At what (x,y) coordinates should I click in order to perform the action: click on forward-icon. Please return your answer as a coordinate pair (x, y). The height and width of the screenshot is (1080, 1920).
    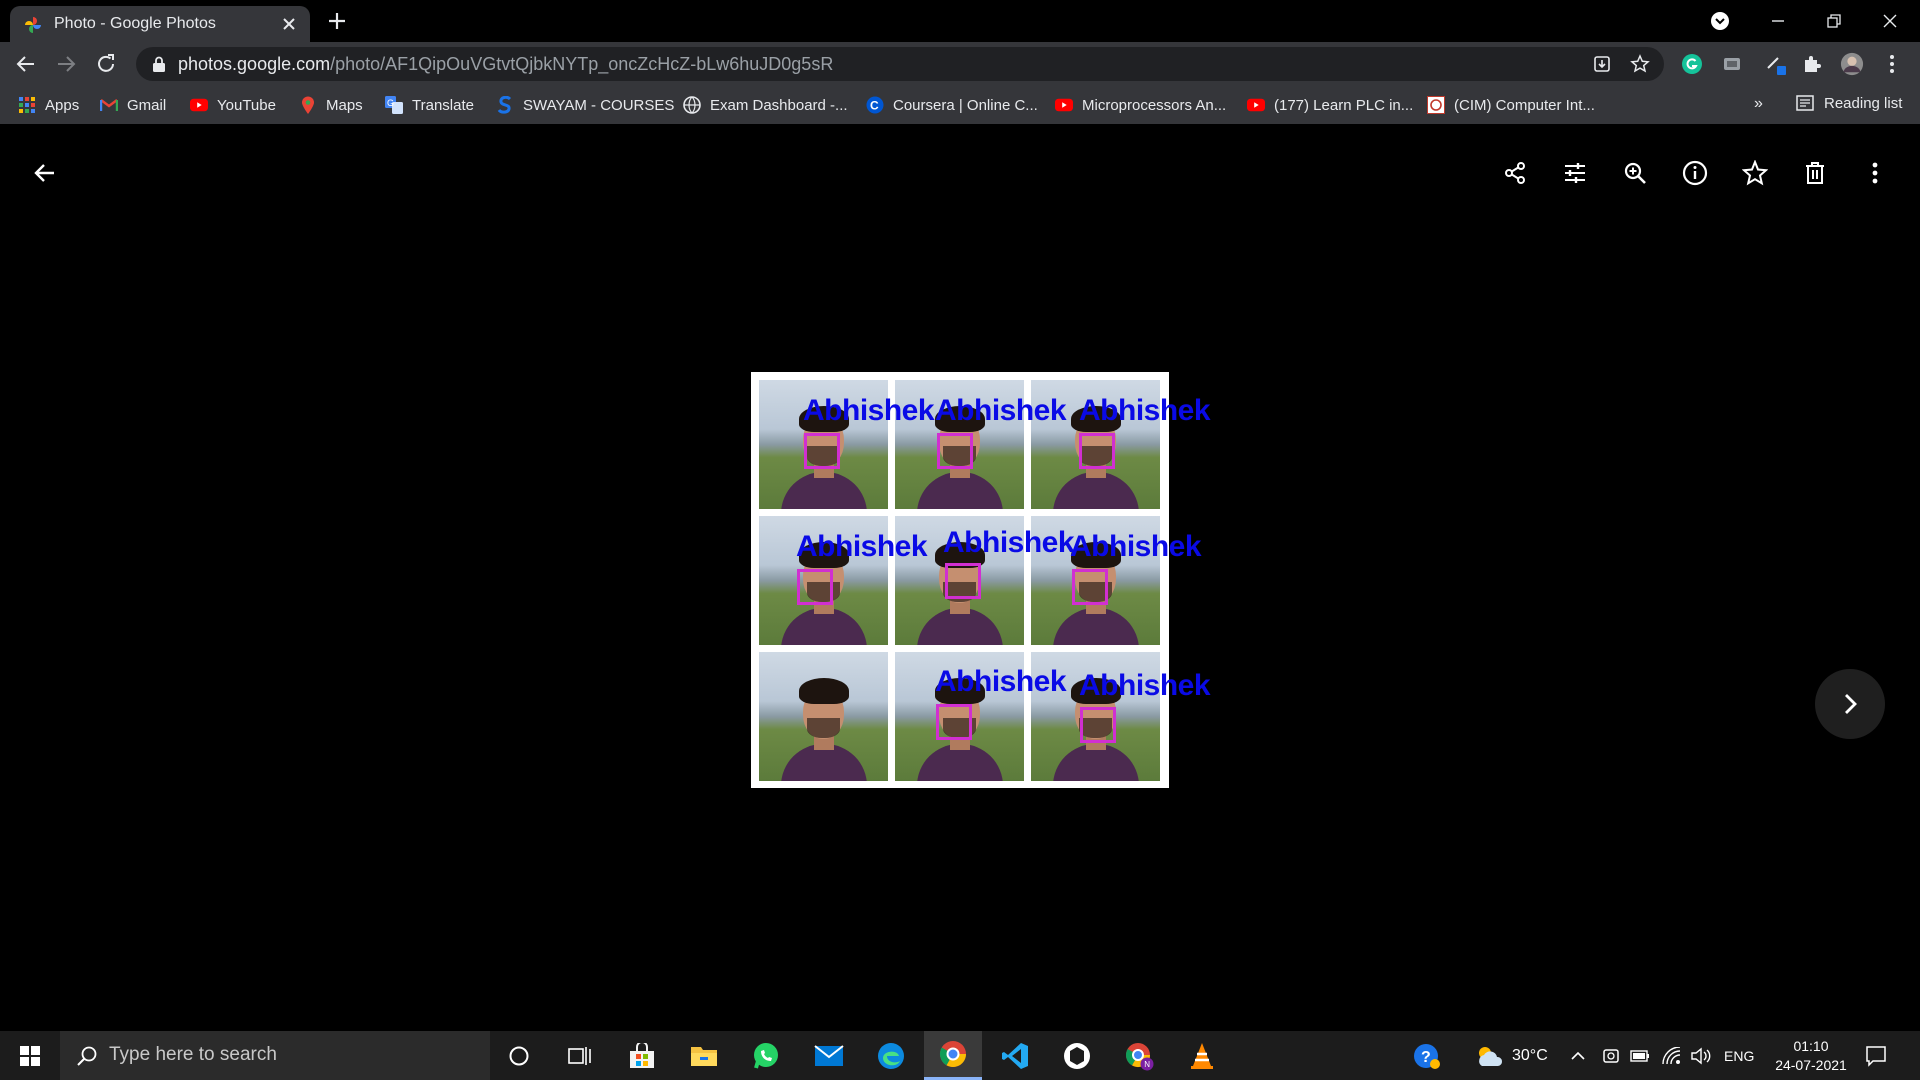
    Looking at the image, I should click on (66, 64).